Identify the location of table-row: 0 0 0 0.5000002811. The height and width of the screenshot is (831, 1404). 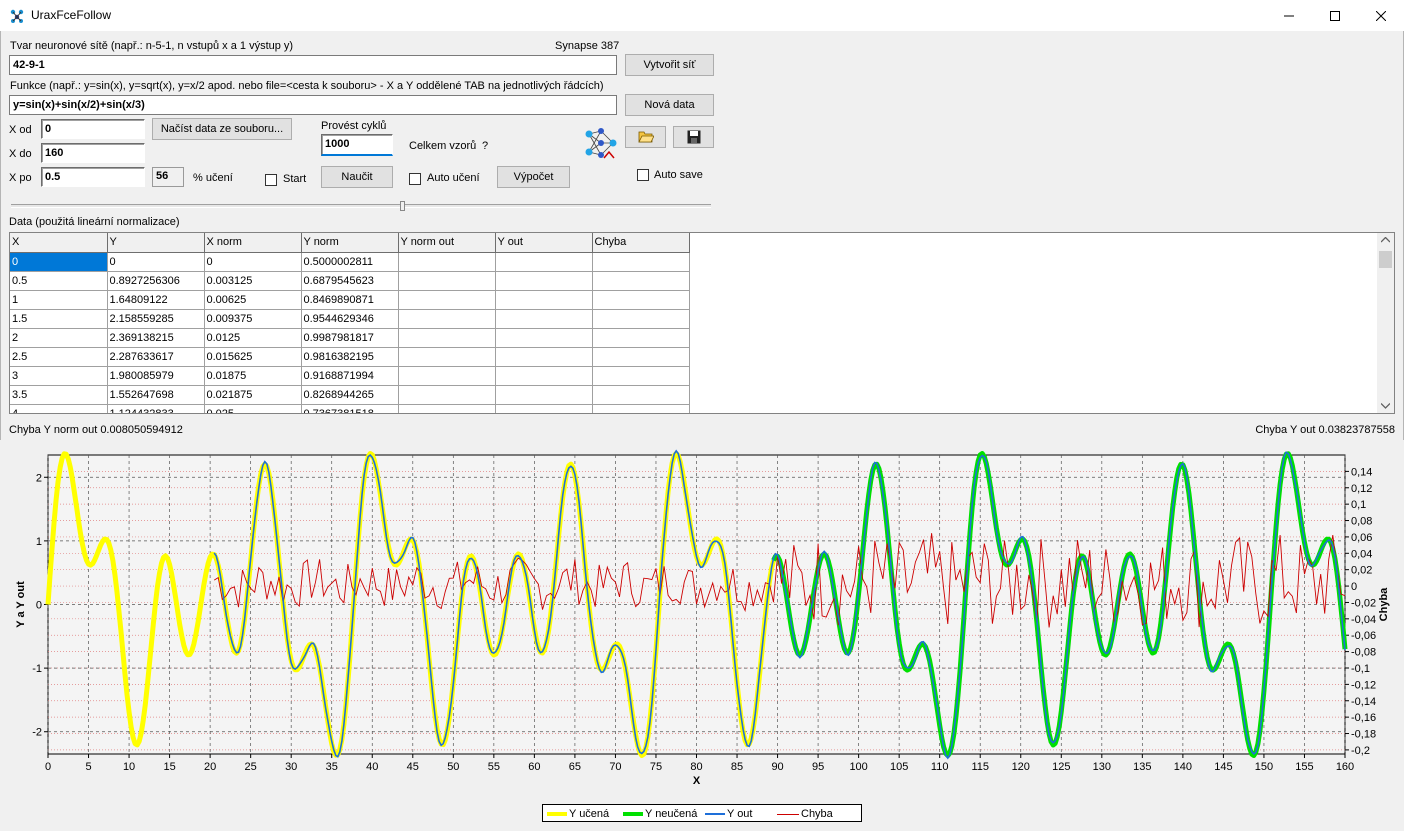
(350, 262).